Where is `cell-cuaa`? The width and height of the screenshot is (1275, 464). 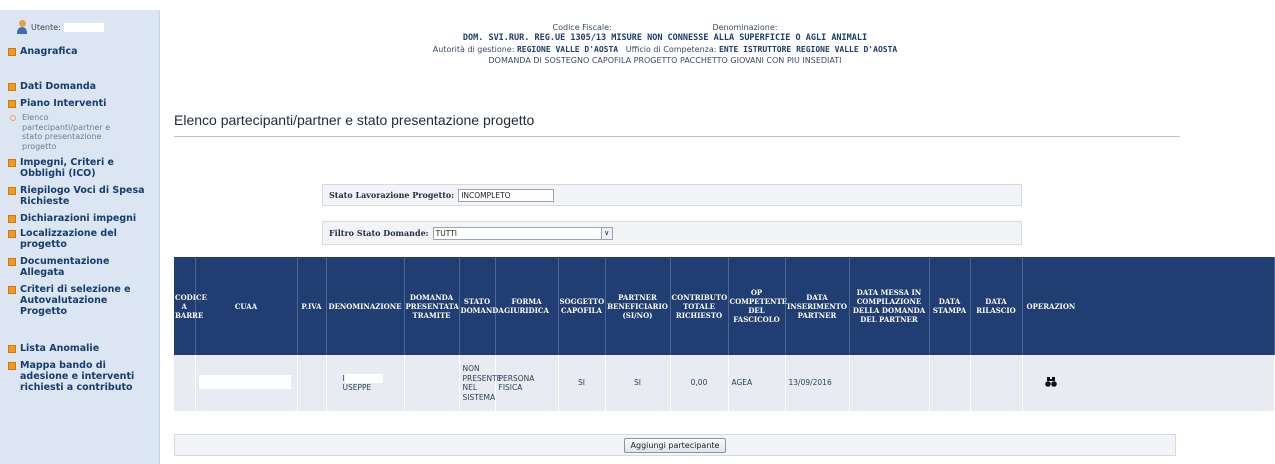 cell-cuaa is located at coordinates (246, 383).